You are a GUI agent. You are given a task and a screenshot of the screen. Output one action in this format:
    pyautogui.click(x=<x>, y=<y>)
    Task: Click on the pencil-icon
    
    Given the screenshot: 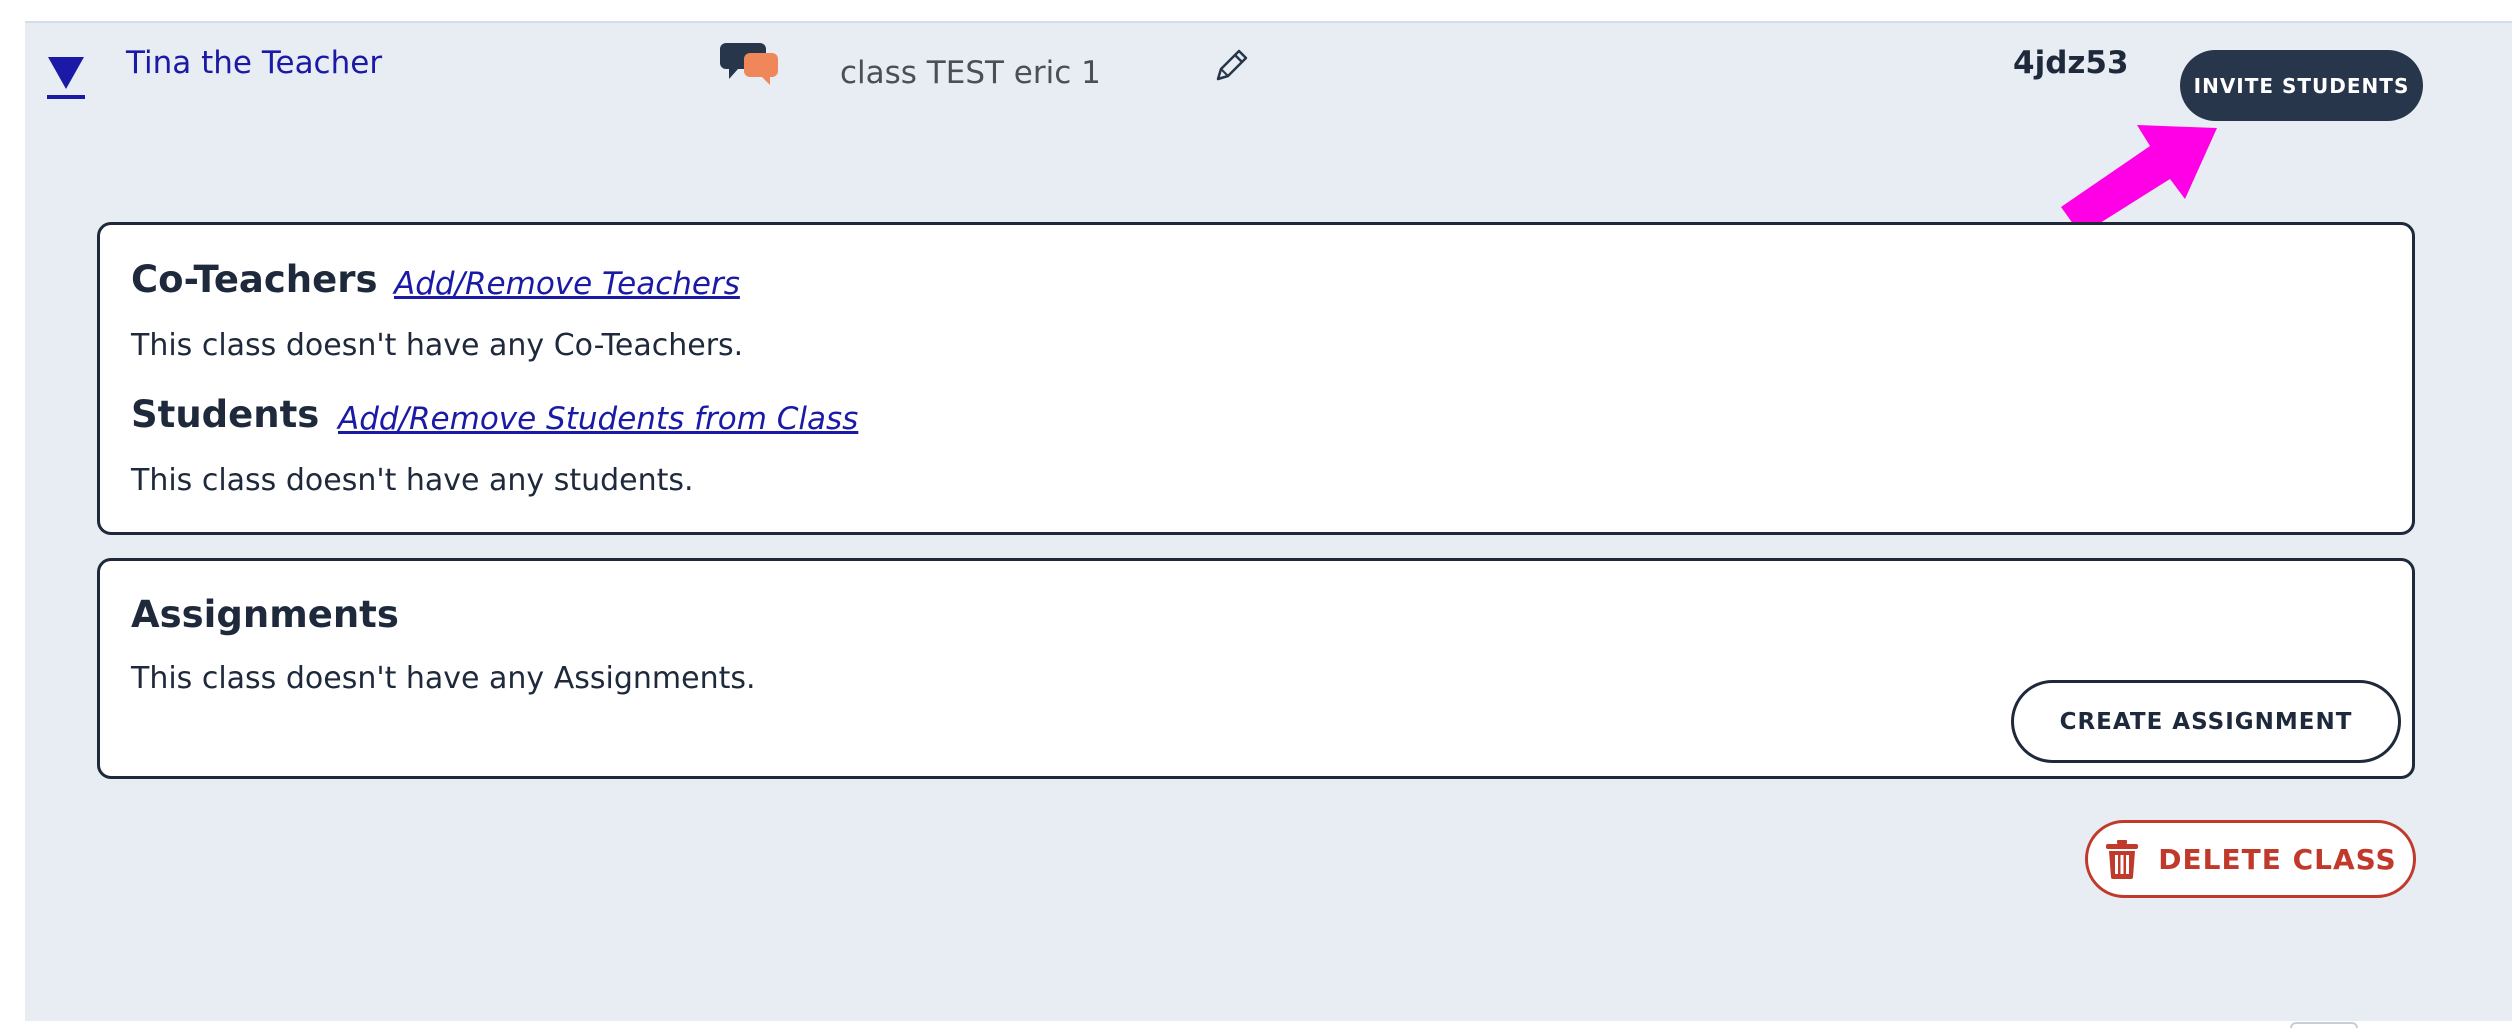 What is the action you would take?
    pyautogui.click(x=1230, y=67)
    